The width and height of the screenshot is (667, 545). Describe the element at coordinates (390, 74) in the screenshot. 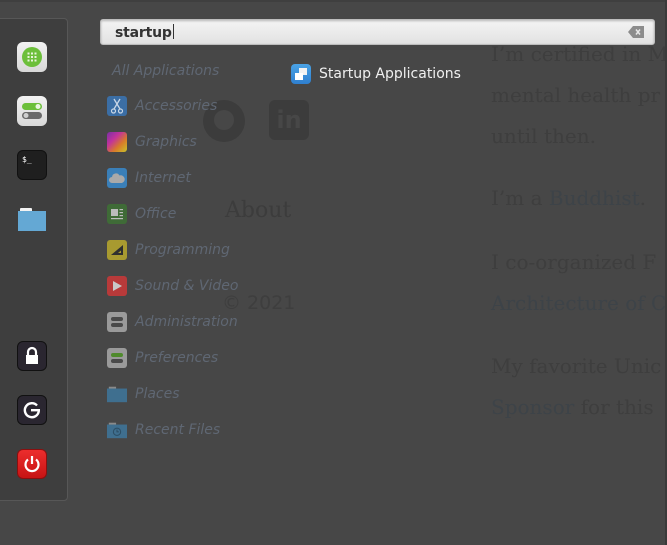

I see `result-label: Startup Applications` at that location.